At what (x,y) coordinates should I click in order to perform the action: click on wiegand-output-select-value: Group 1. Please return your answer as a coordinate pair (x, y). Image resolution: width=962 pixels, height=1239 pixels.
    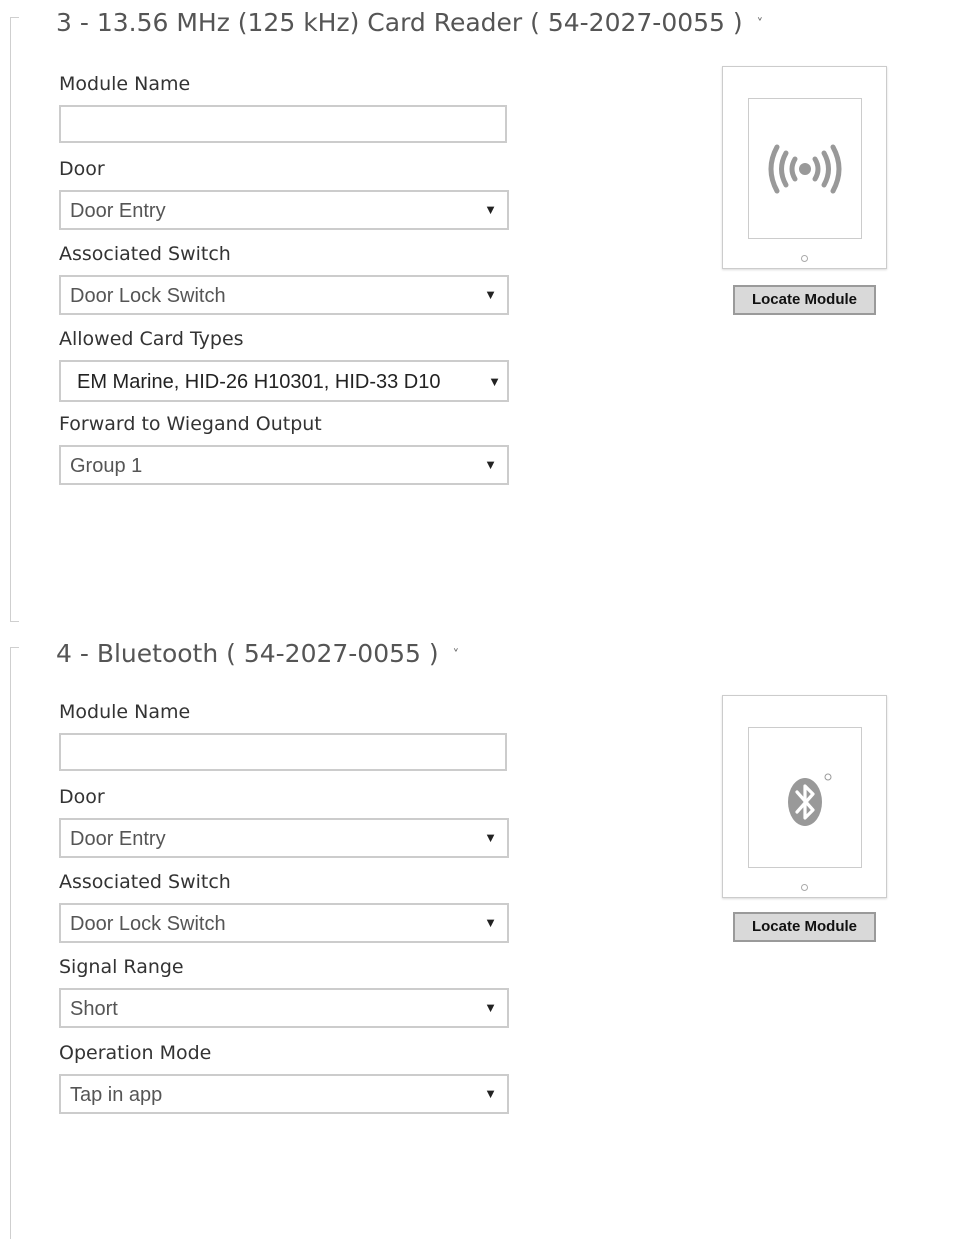
    Looking at the image, I should click on (106, 466).